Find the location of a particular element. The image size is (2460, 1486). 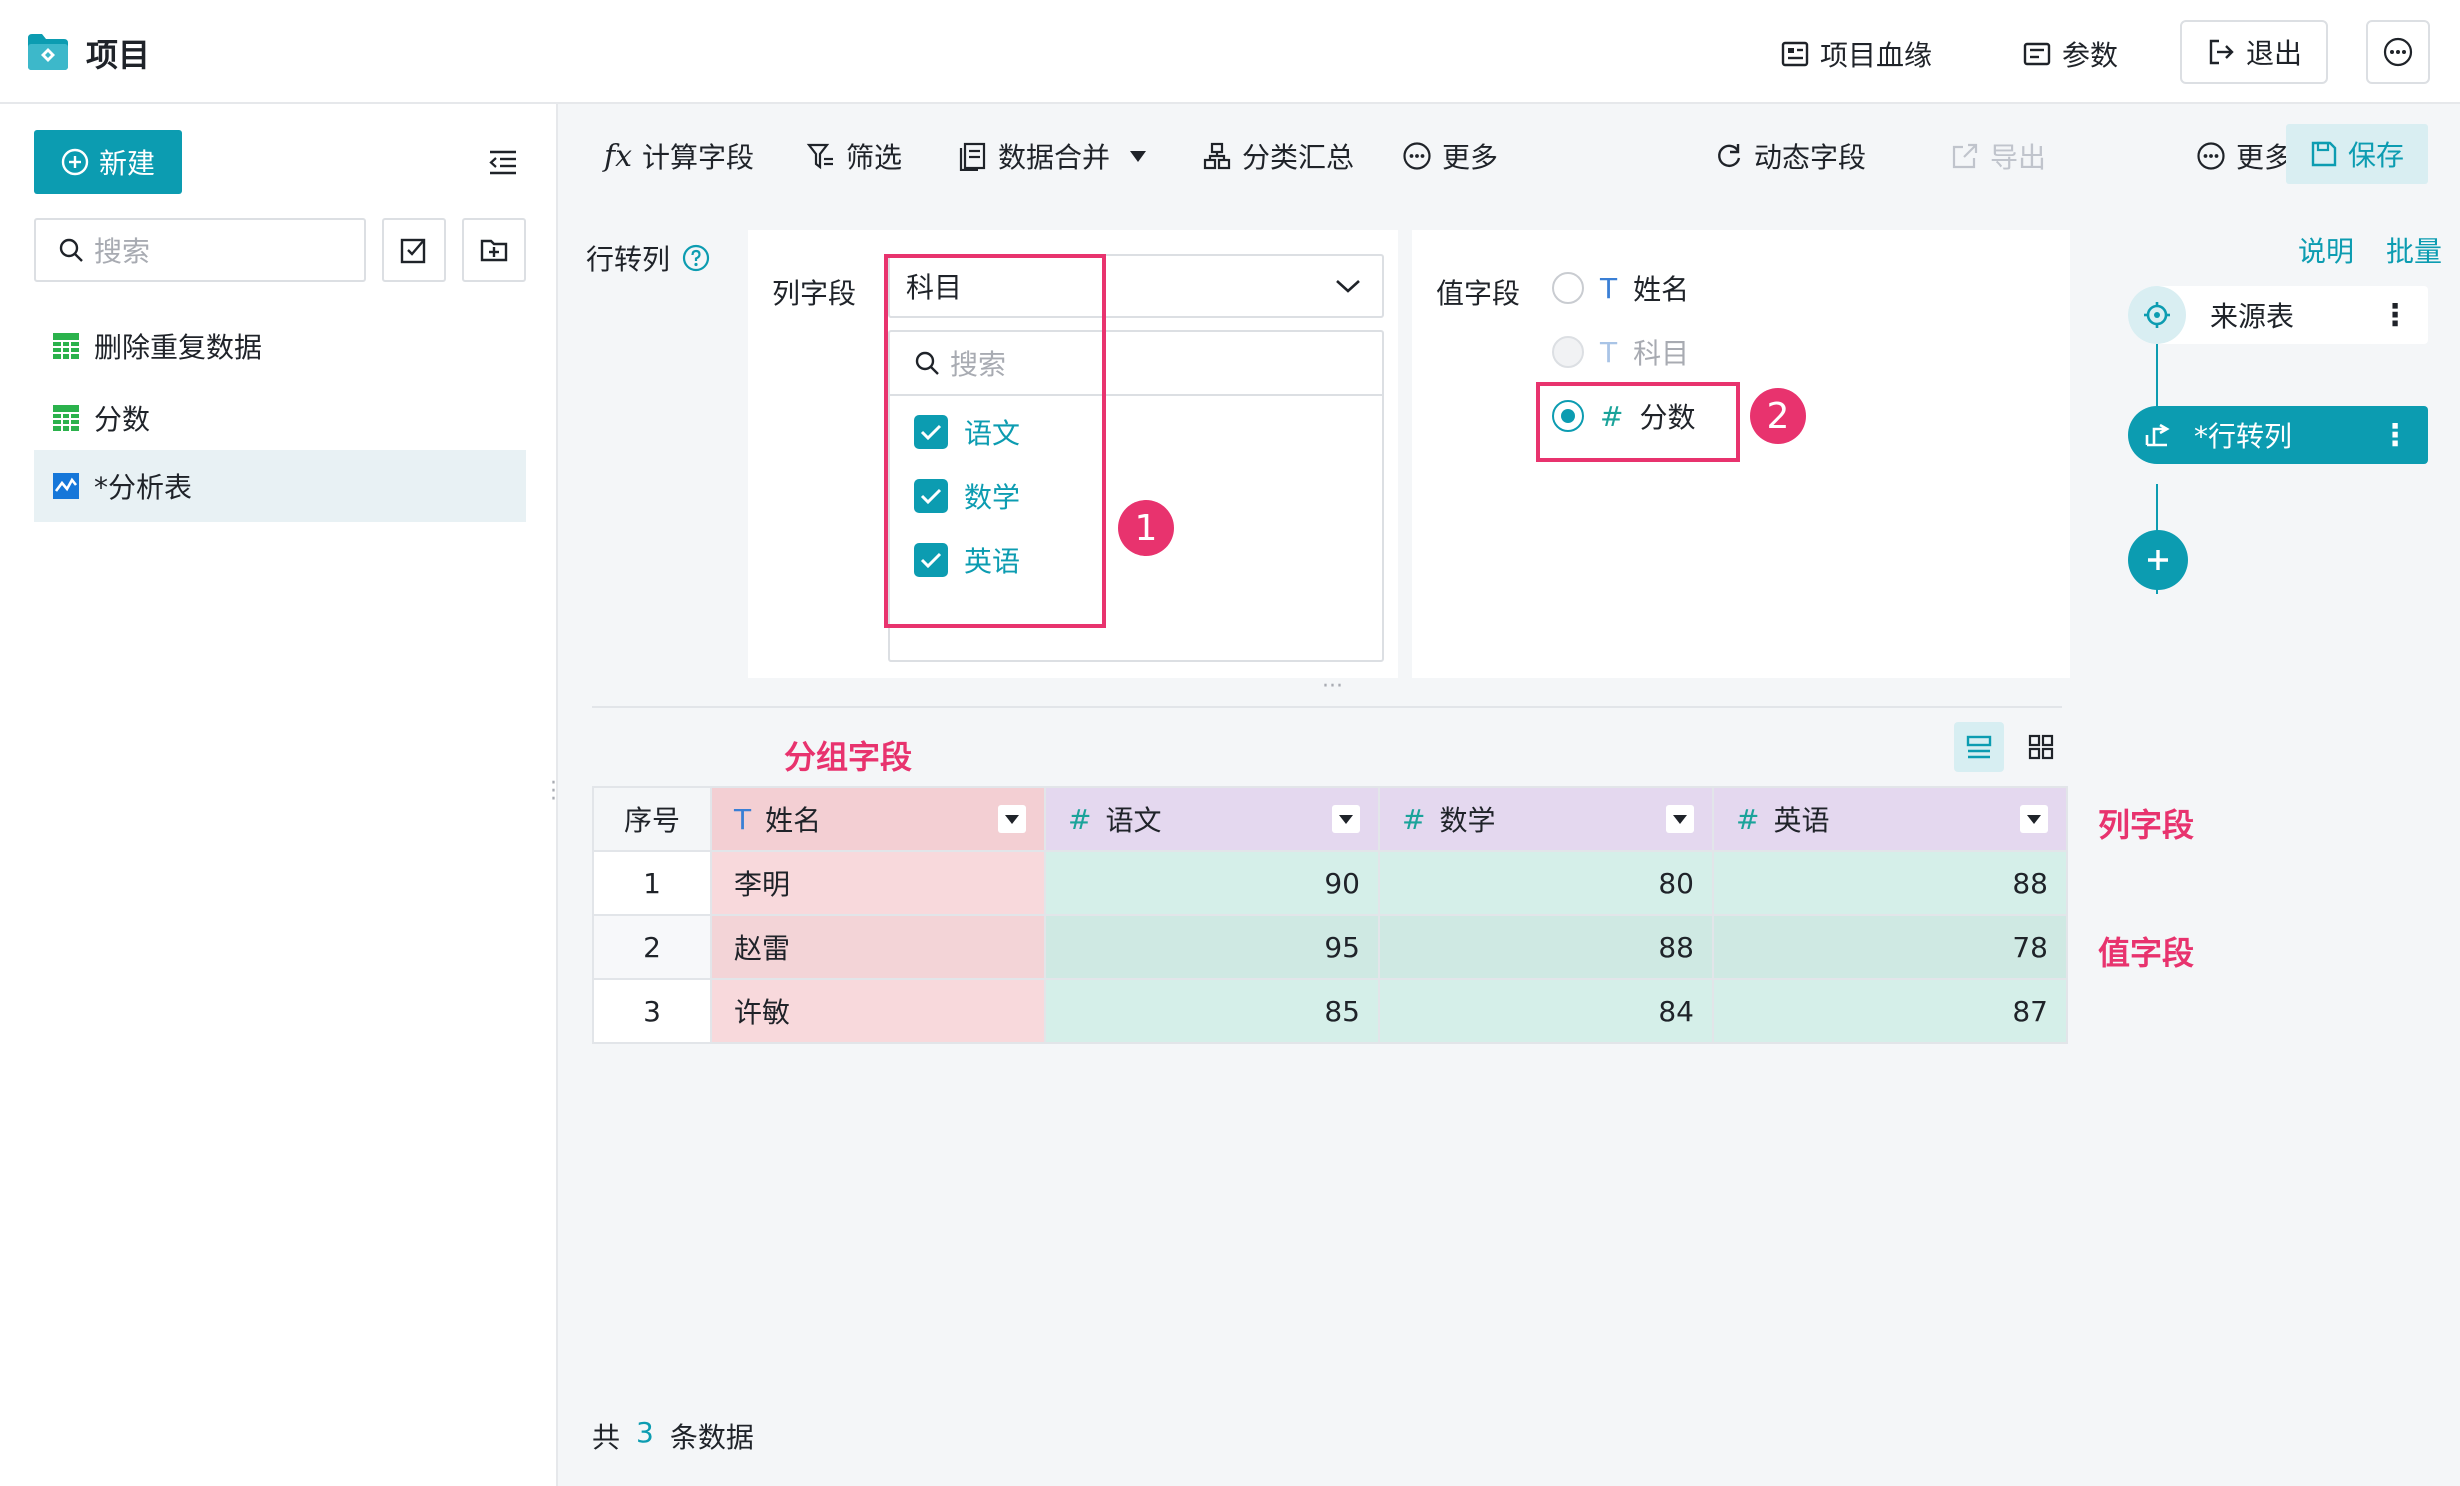

sidebar-item-dedupe: 删除重复数据 is located at coordinates (280, 346).